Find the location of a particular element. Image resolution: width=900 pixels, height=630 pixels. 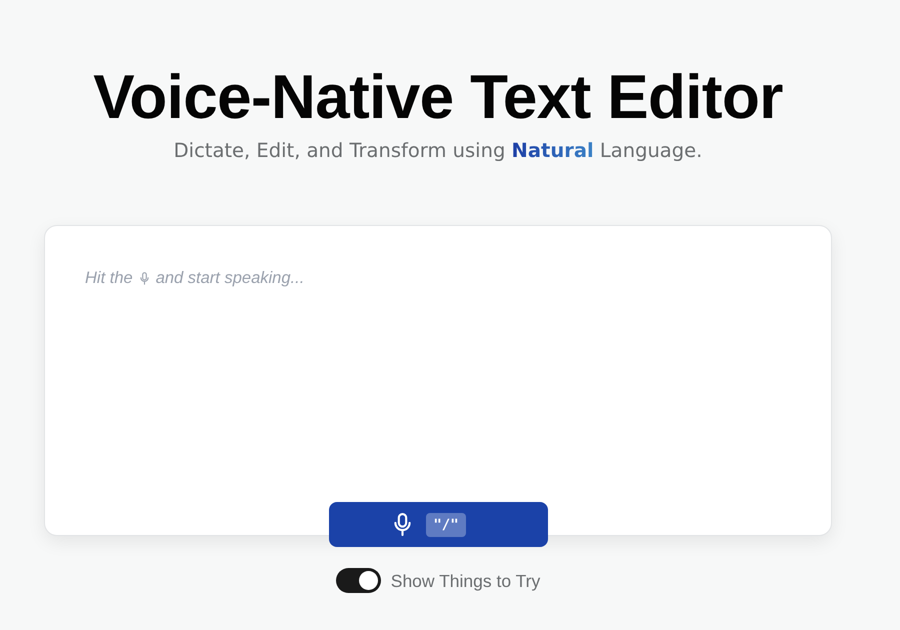

page-title: Voice-Native Text Editor is located at coordinates (438, 98).